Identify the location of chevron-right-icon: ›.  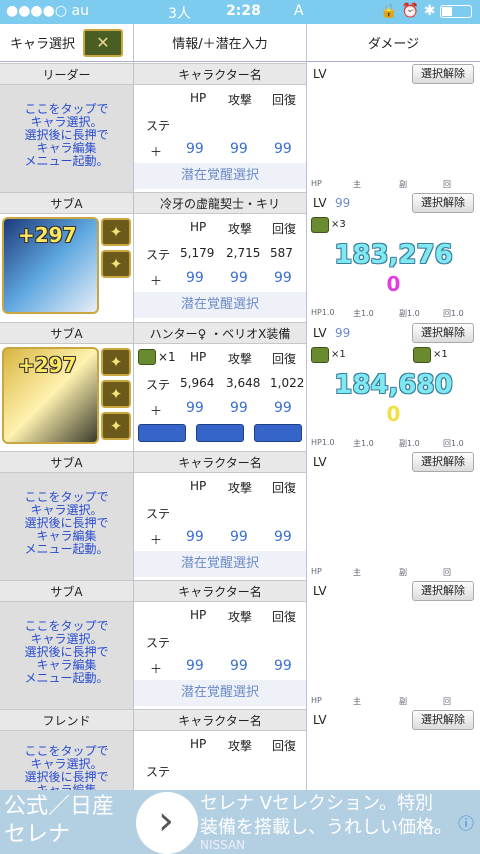
(166, 821).